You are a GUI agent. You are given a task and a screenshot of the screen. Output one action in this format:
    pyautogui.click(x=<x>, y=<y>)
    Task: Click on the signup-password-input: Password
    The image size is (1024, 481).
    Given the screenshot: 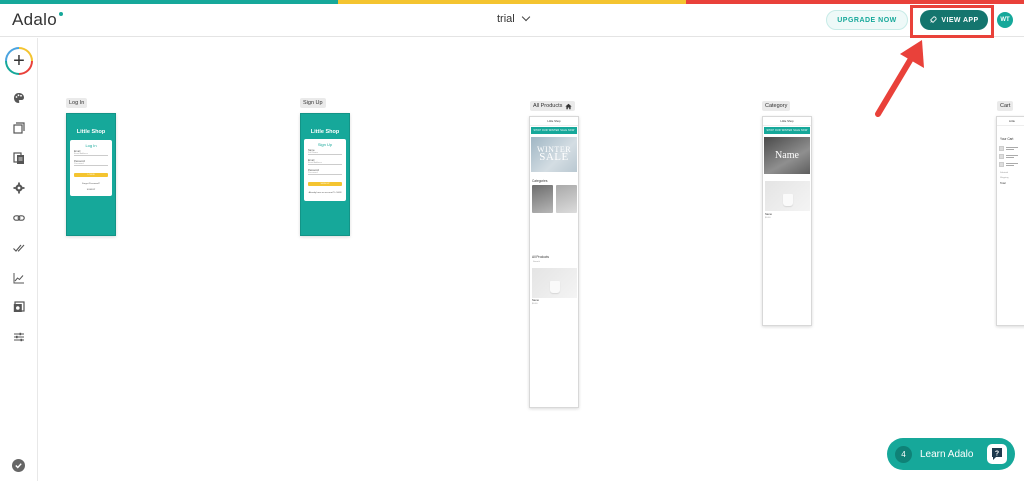 What is the action you would take?
    pyautogui.click(x=325, y=173)
    